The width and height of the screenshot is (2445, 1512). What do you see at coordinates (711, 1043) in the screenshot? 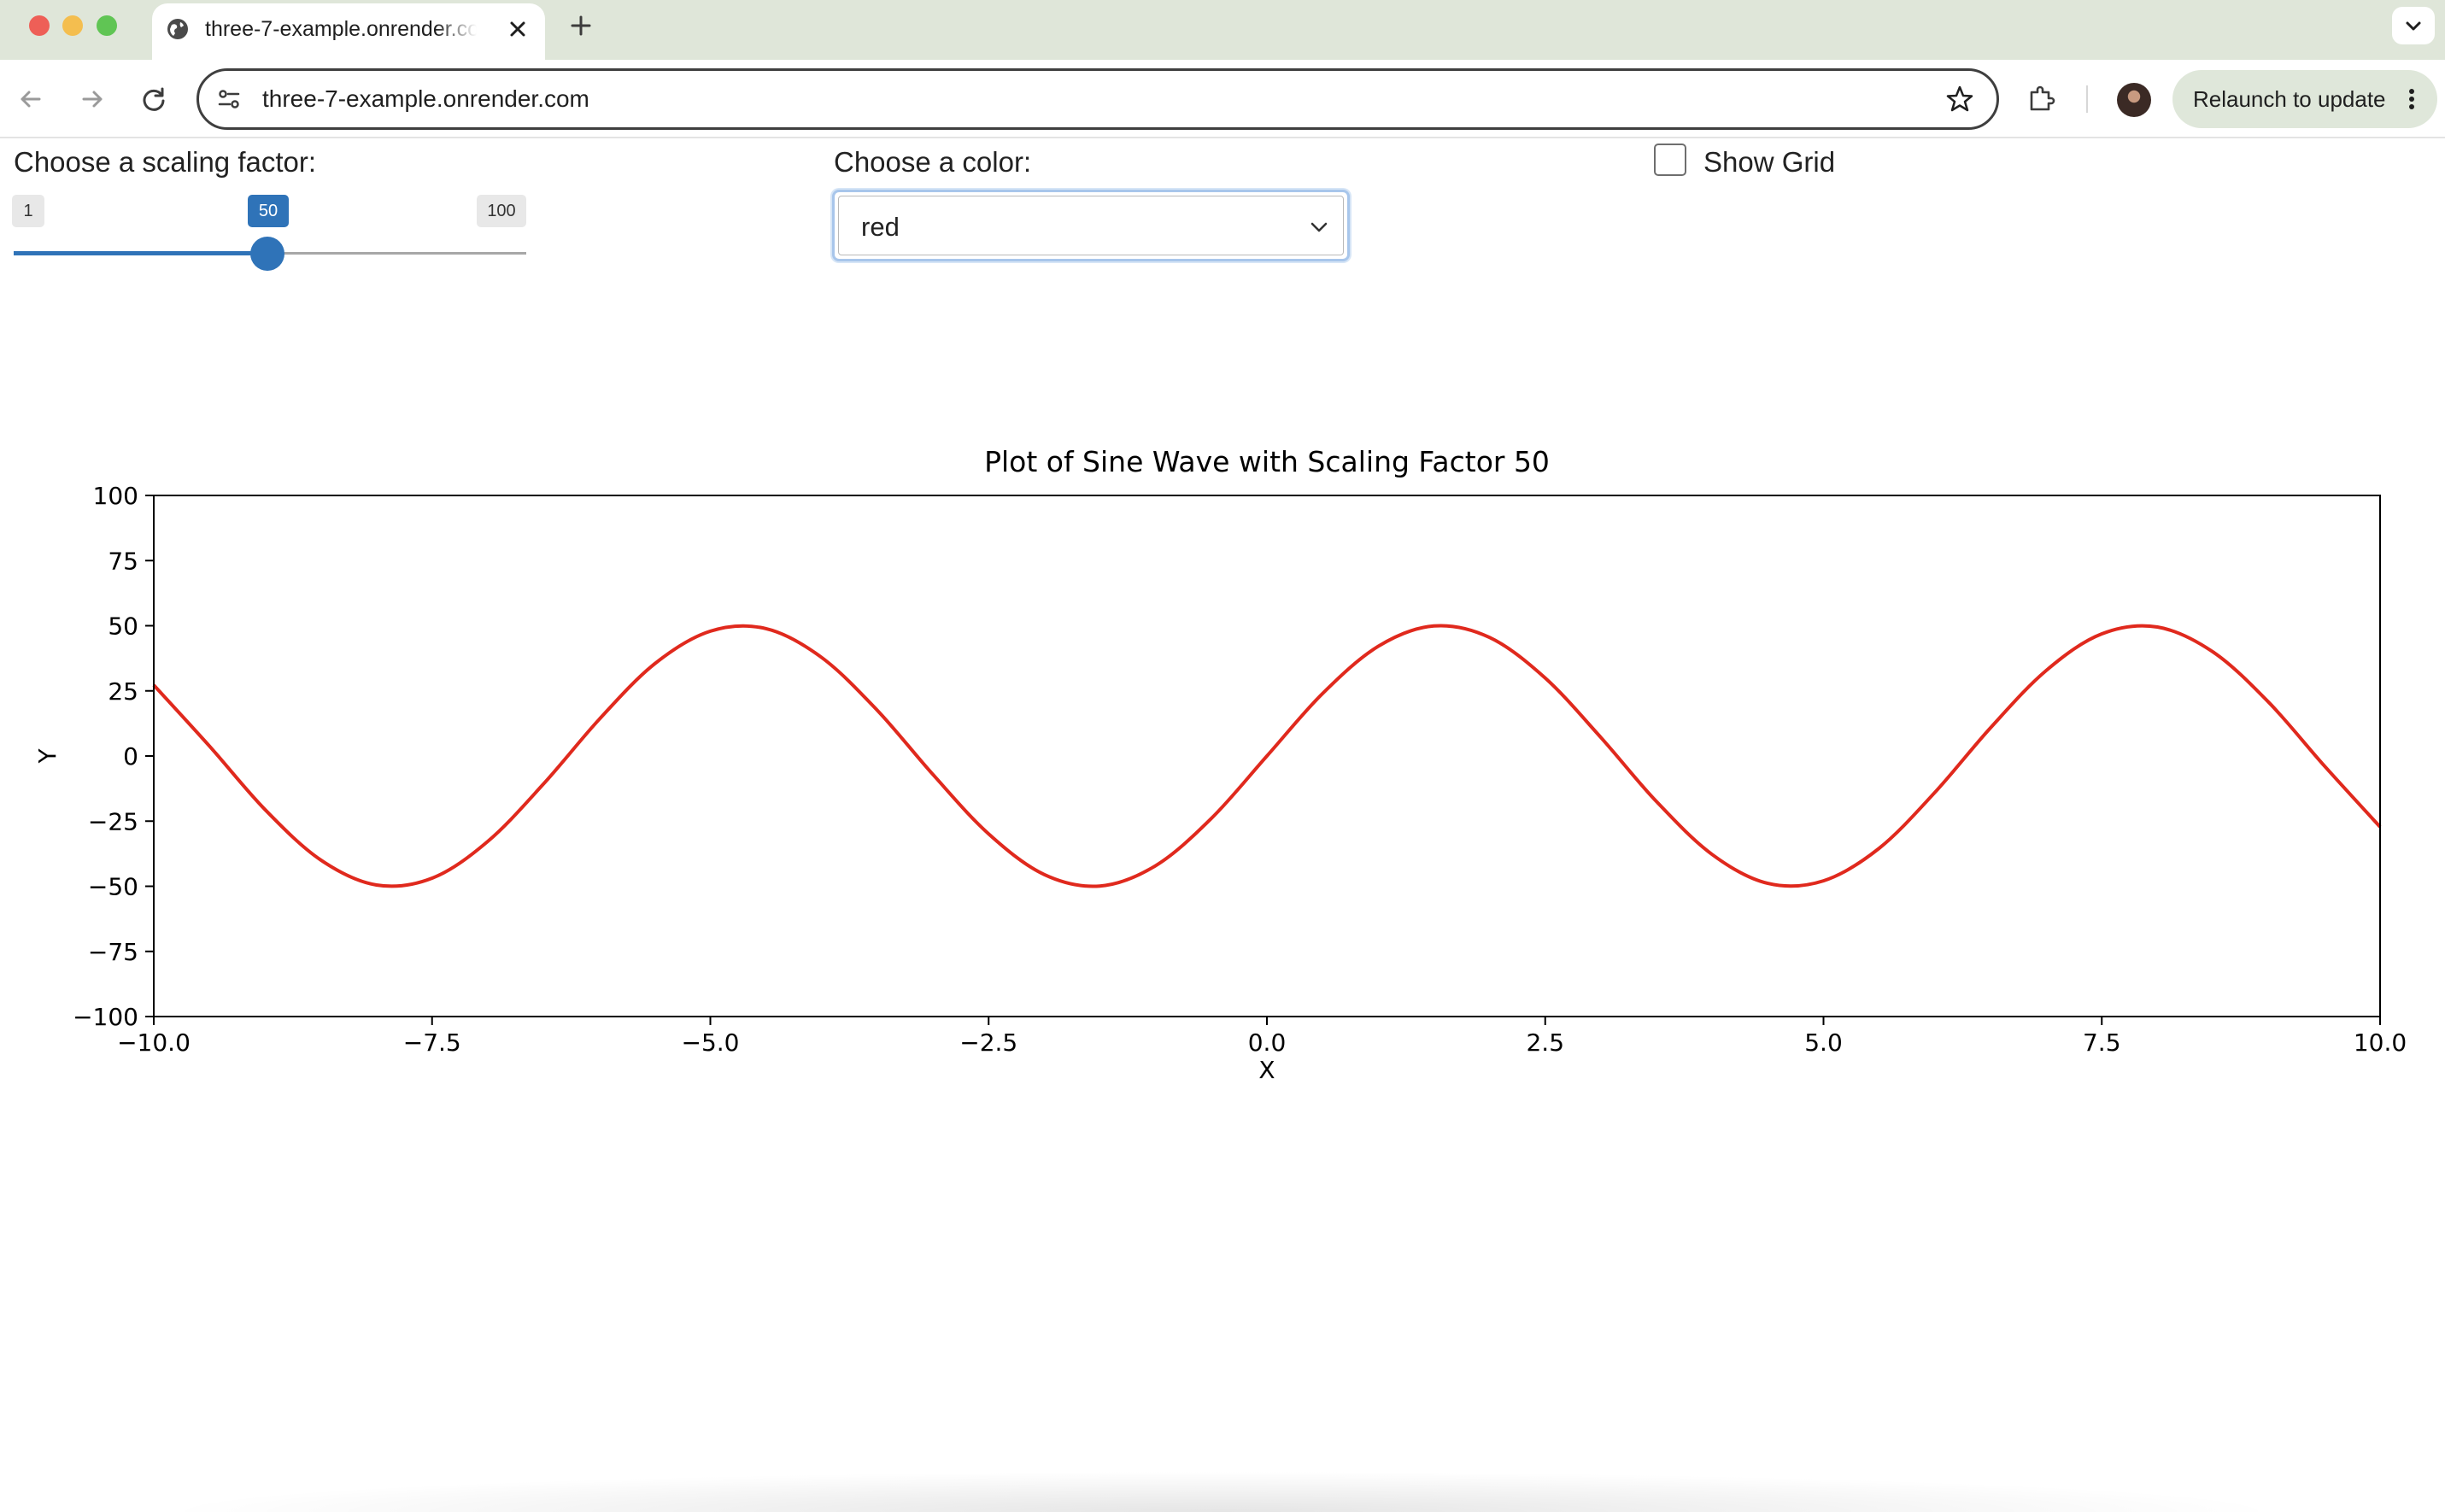
I see `x-tick-label: −5.0` at bounding box center [711, 1043].